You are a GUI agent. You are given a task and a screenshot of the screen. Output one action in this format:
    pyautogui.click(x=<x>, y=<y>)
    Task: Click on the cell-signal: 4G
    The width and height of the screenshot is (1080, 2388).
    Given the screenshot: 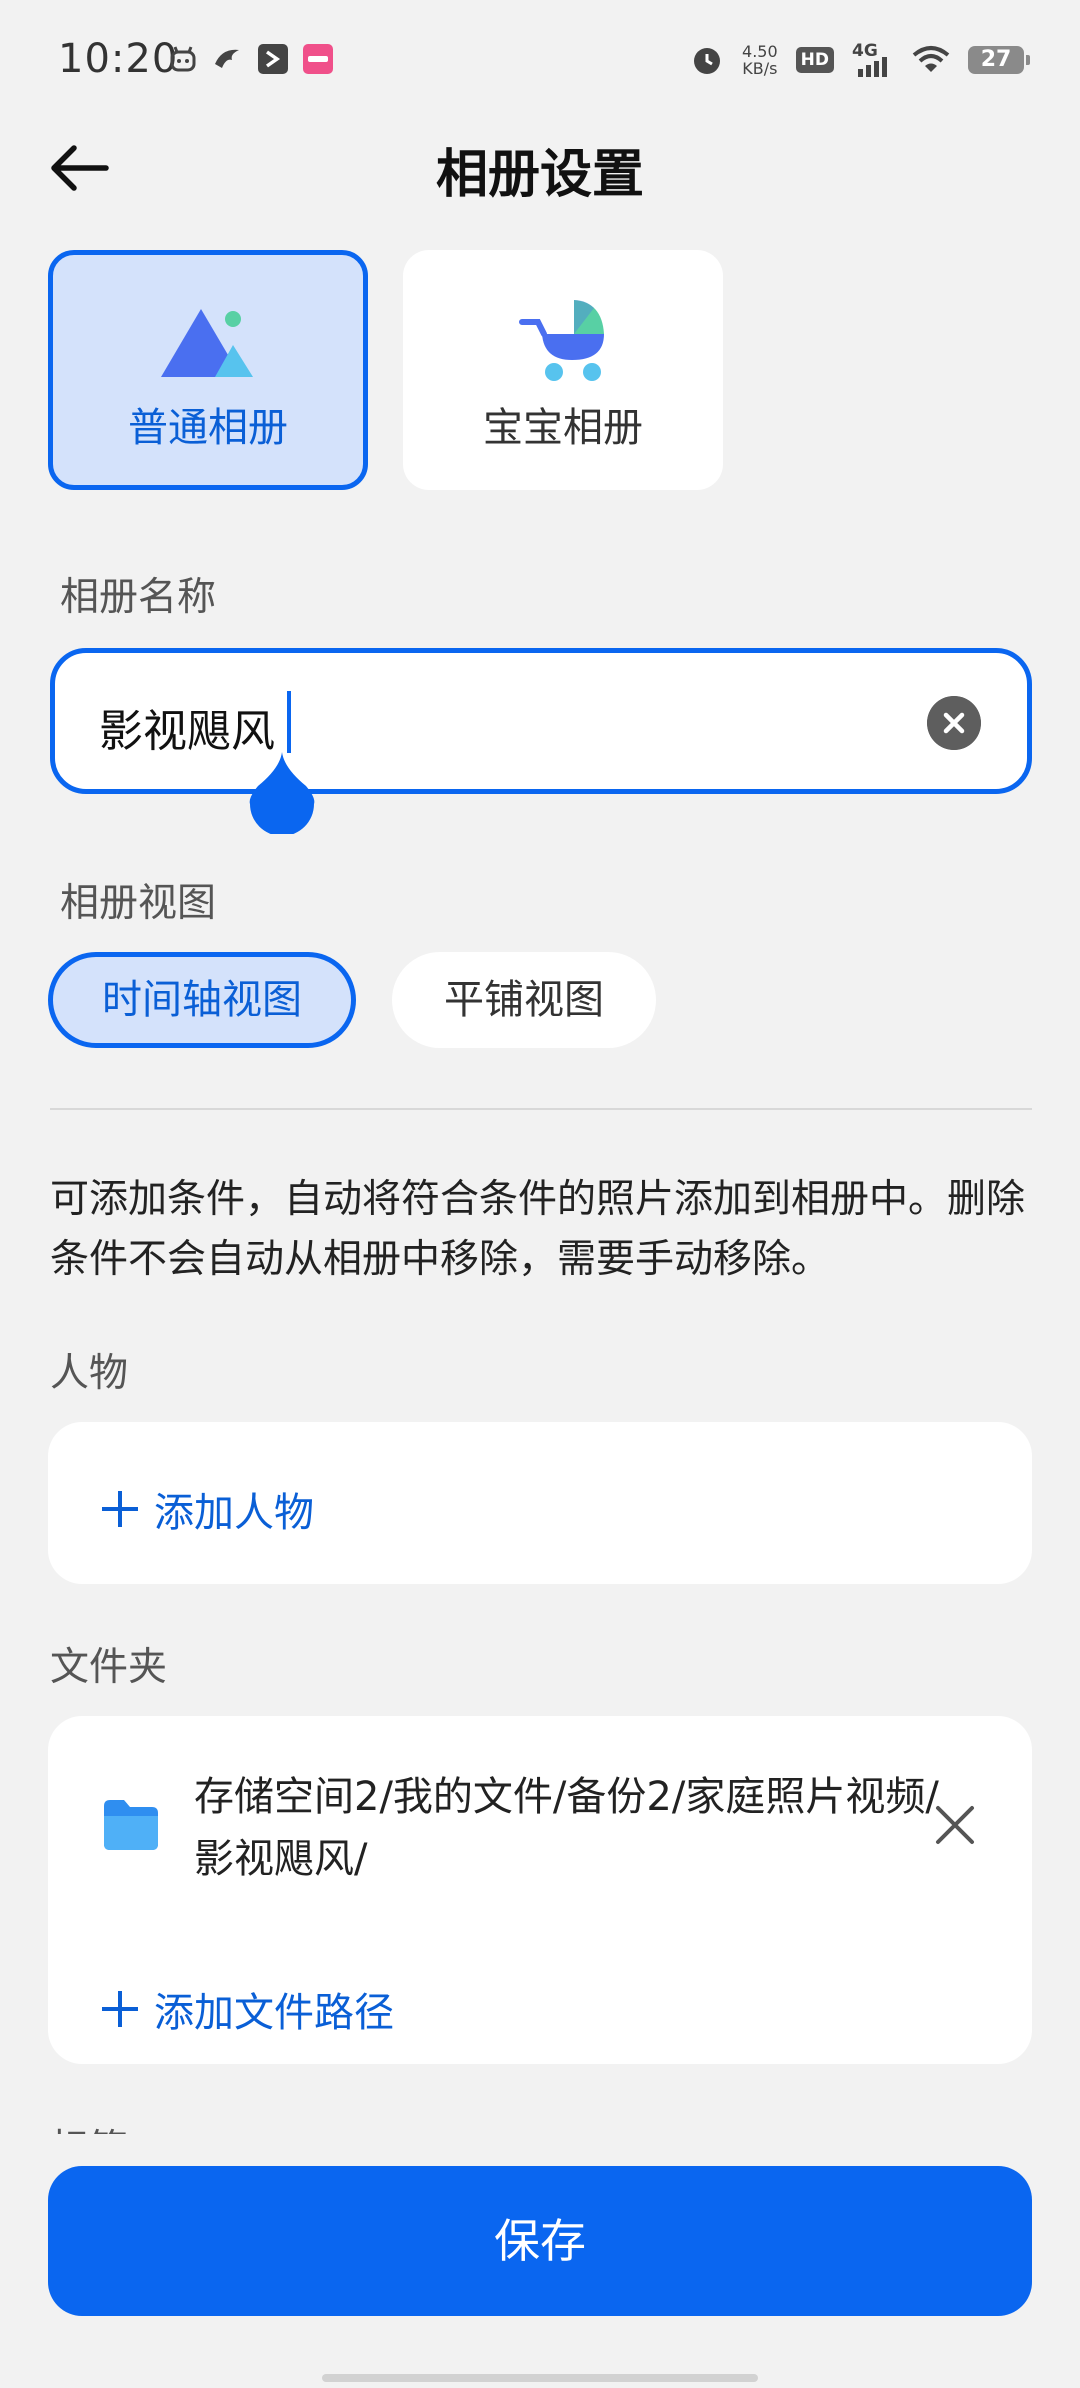 What is the action you would take?
    pyautogui.click(x=873, y=59)
    